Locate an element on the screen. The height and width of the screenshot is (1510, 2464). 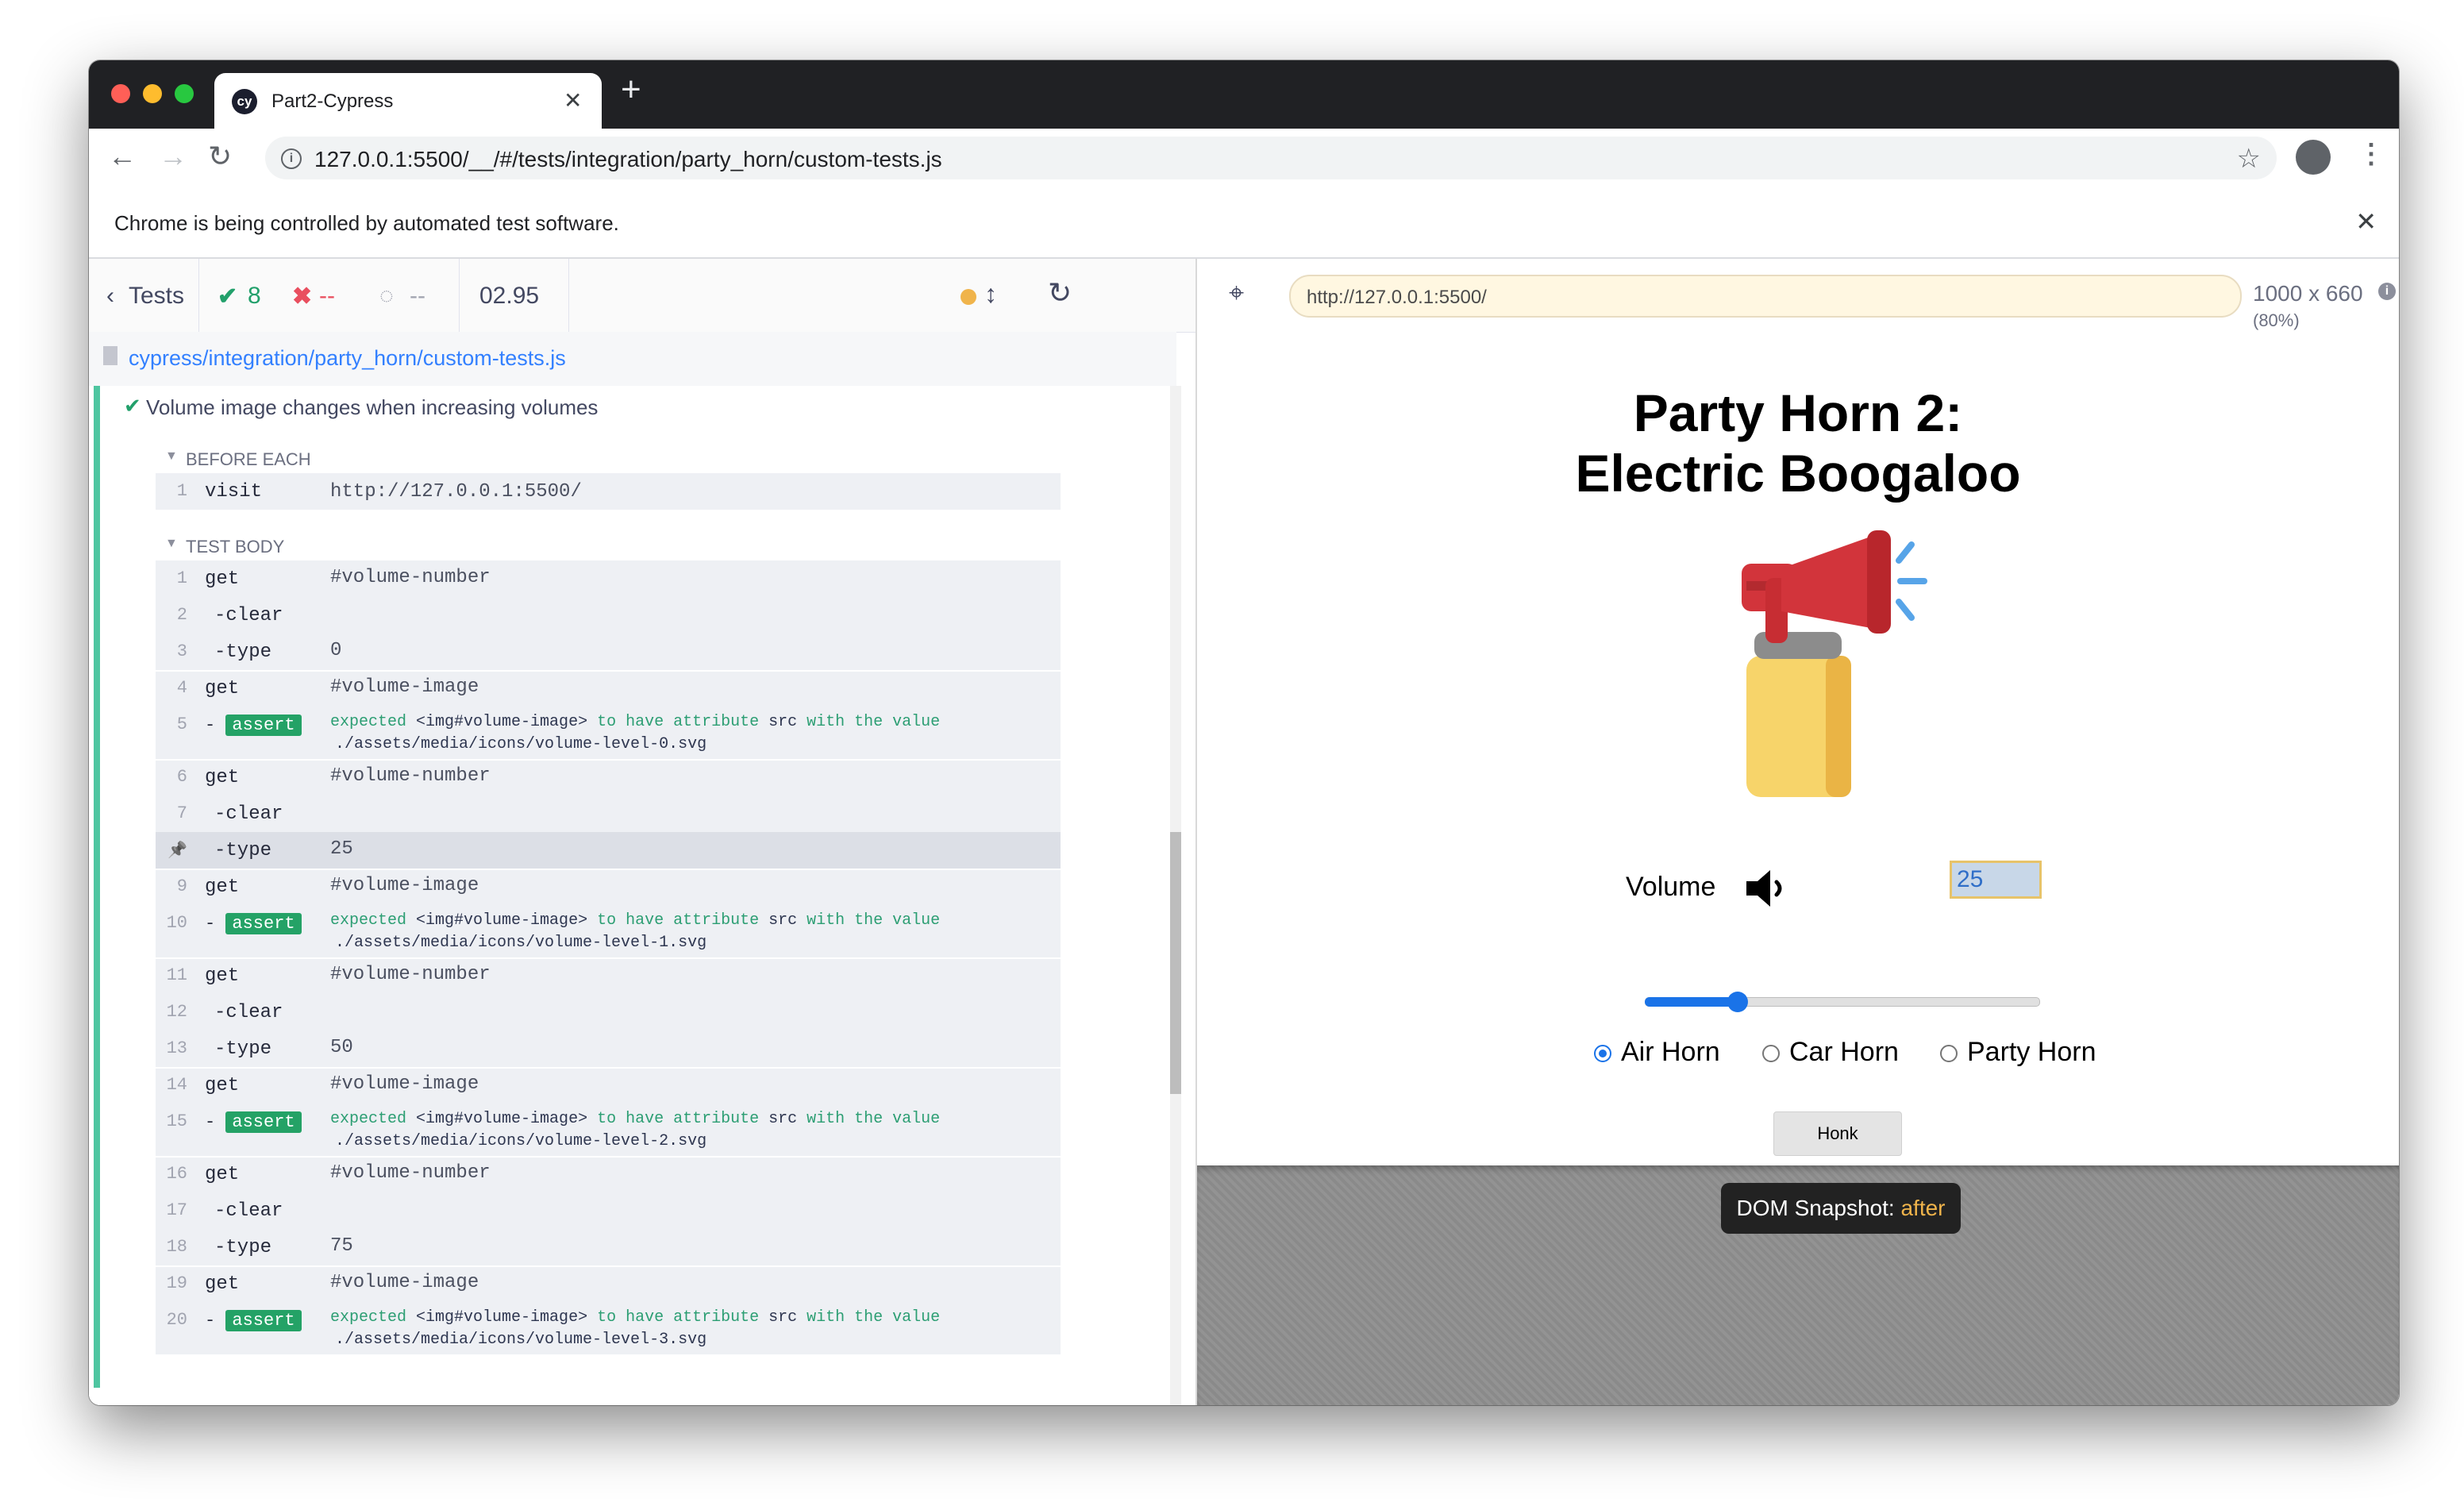
zoom-window-button is located at coordinates (184, 93).